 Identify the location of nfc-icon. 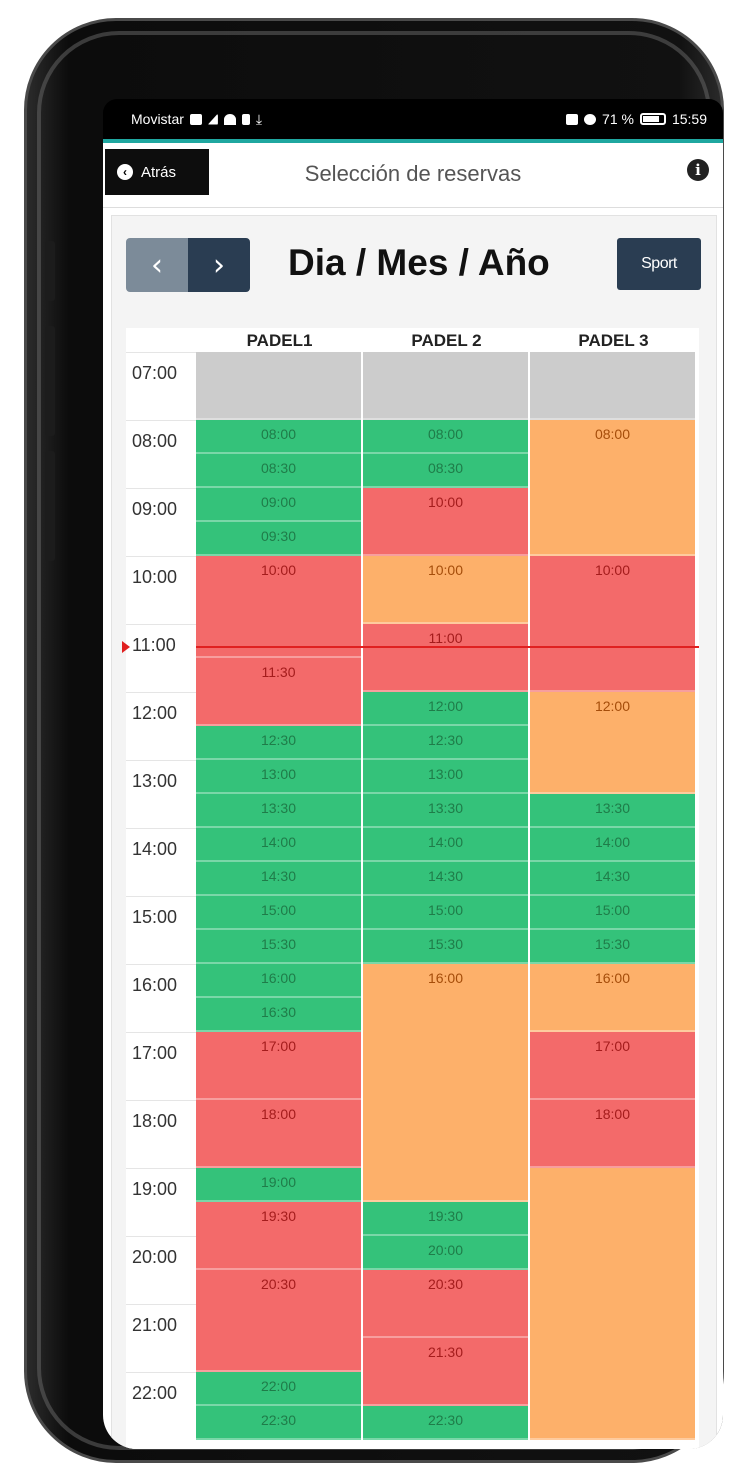
(572, 119).